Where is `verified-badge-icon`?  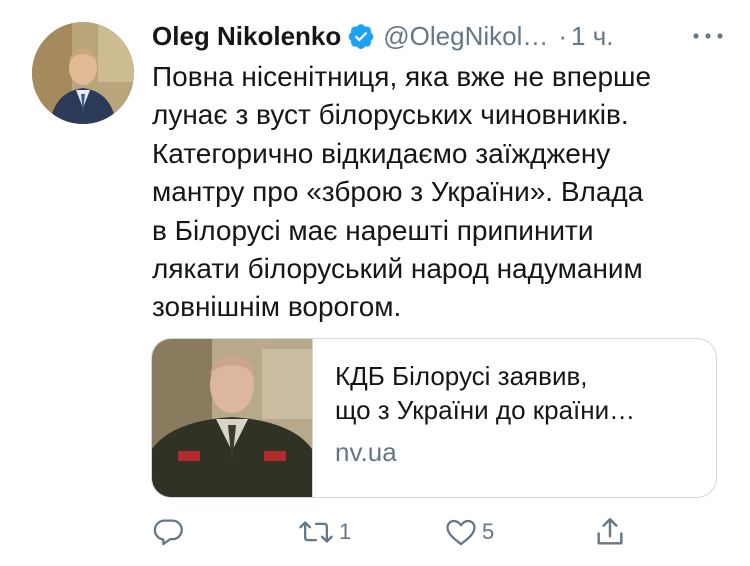 verified-badge-icon is located at coordinates (361, 36).